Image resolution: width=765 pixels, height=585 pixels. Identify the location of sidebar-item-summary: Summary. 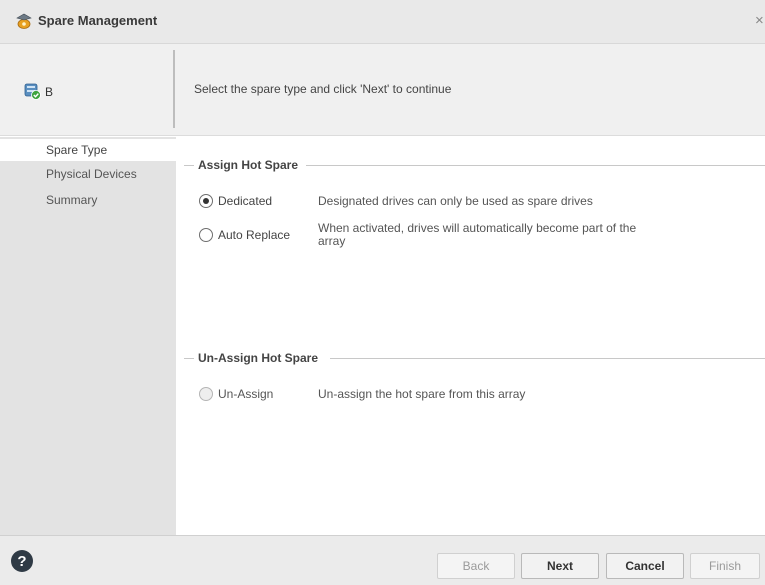
(88, 200).